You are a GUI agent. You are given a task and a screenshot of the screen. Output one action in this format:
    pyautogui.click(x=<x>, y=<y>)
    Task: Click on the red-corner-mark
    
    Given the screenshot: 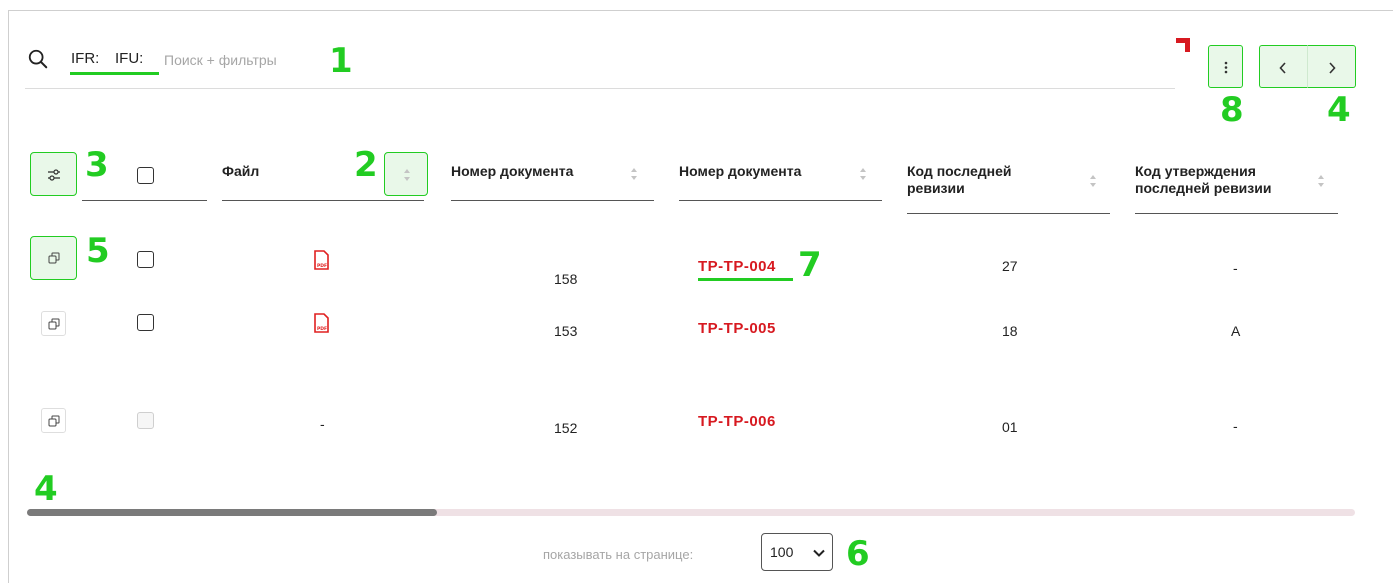 What is the action you would take?
    pyautogui.click(x=1183, y=45)
    